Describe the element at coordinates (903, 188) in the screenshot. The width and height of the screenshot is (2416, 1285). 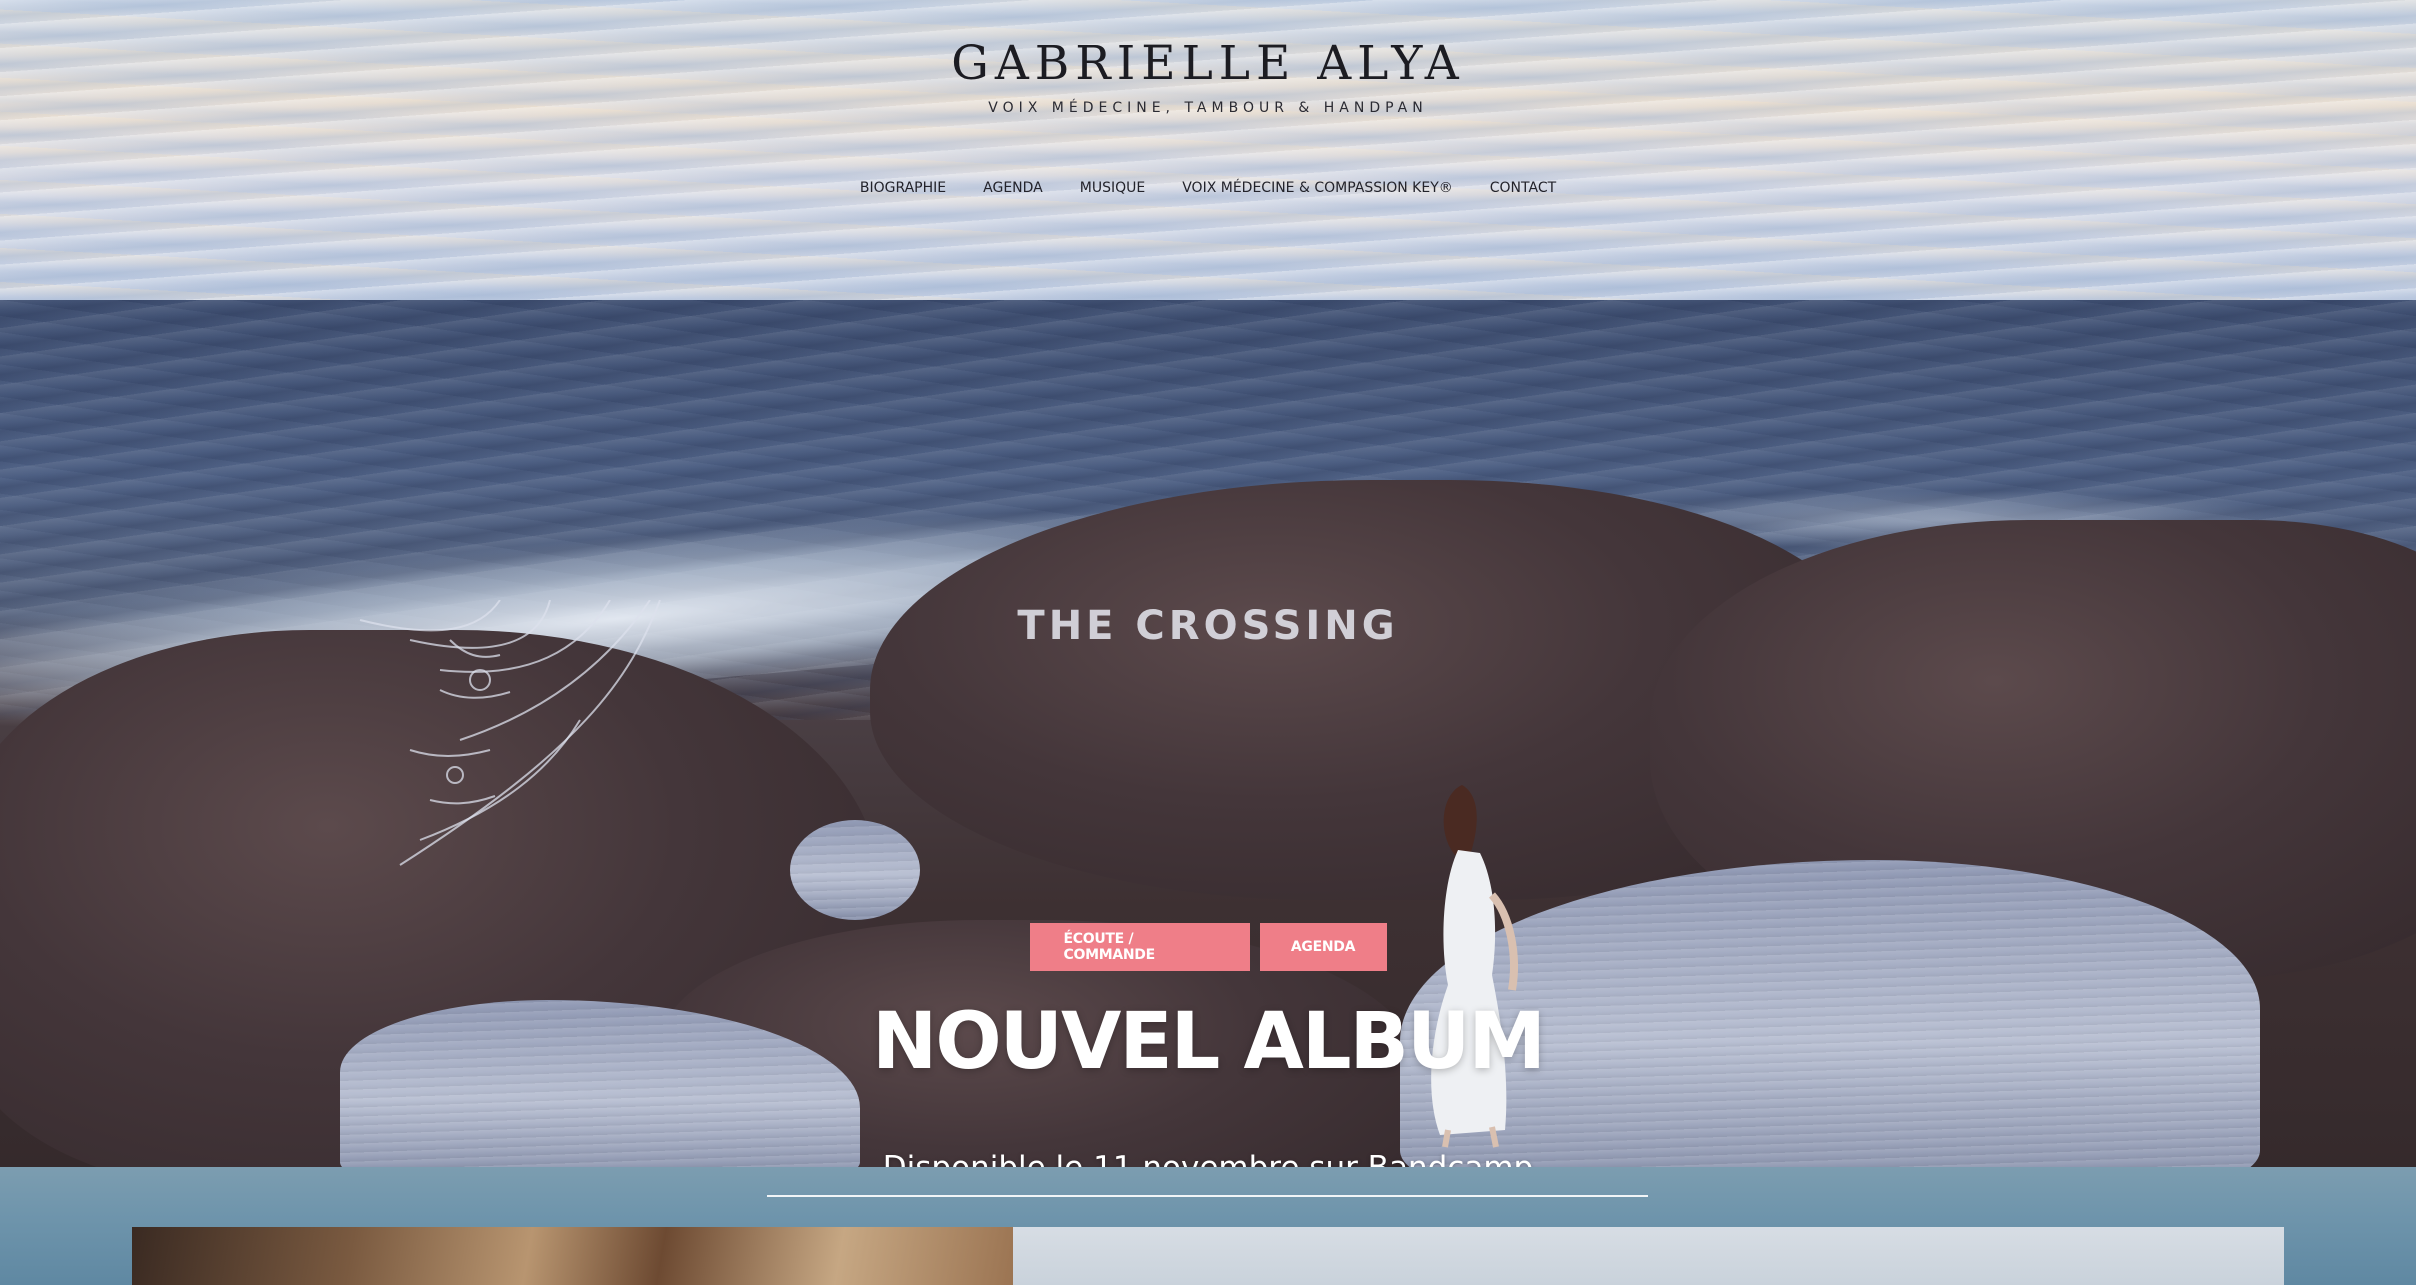
I see `nav-item-biographie: BIOGRAPHIE` at that location.